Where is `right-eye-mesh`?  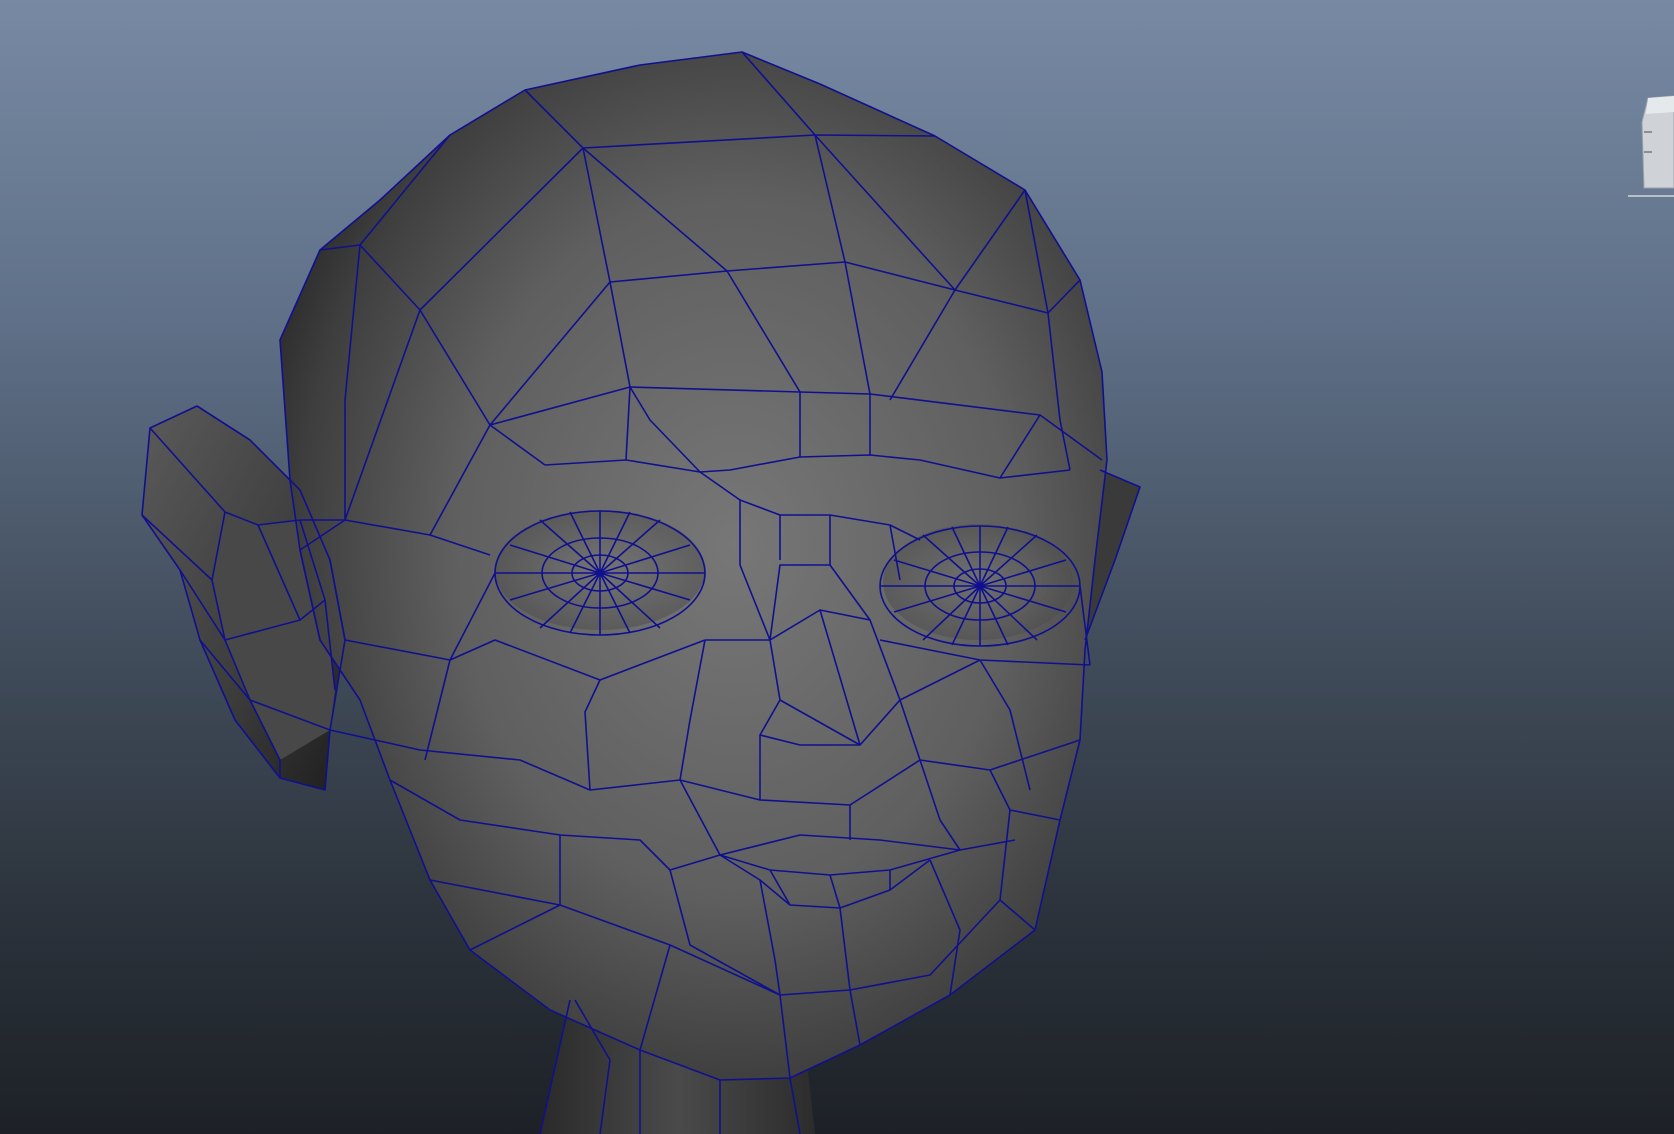
right-eye-mesh is located at coordinates (980, 586).